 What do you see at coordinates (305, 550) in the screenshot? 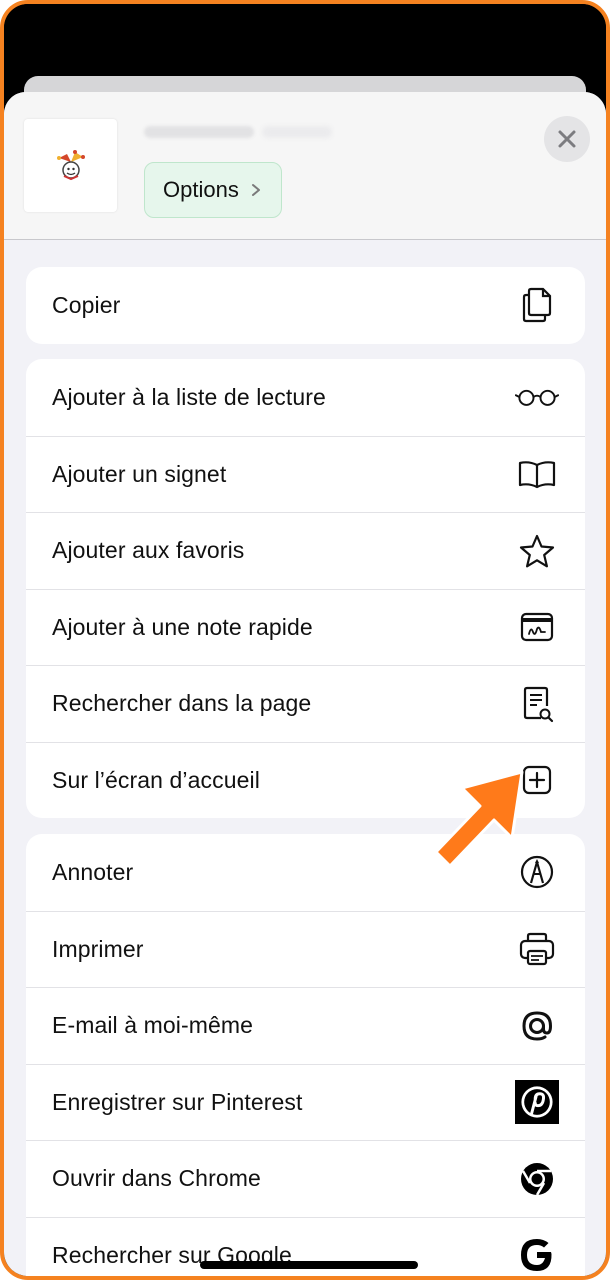
I see `action-favorites: Ajouter aux favoris` at bounding box center [305, 550].